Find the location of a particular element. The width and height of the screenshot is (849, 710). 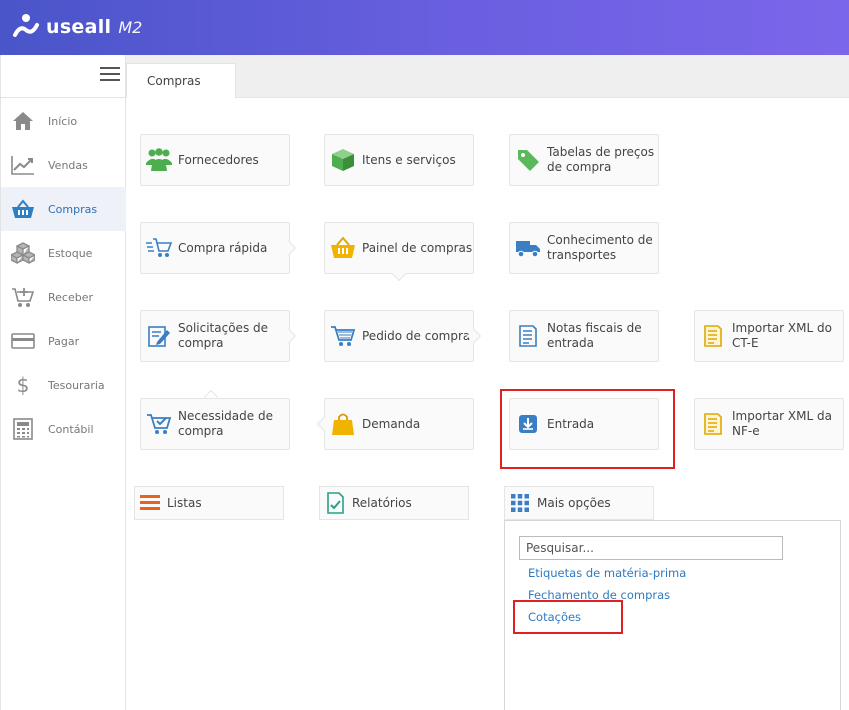

card-necessidade-compra: Necessidade de compra is located at coordinates (215, 424).